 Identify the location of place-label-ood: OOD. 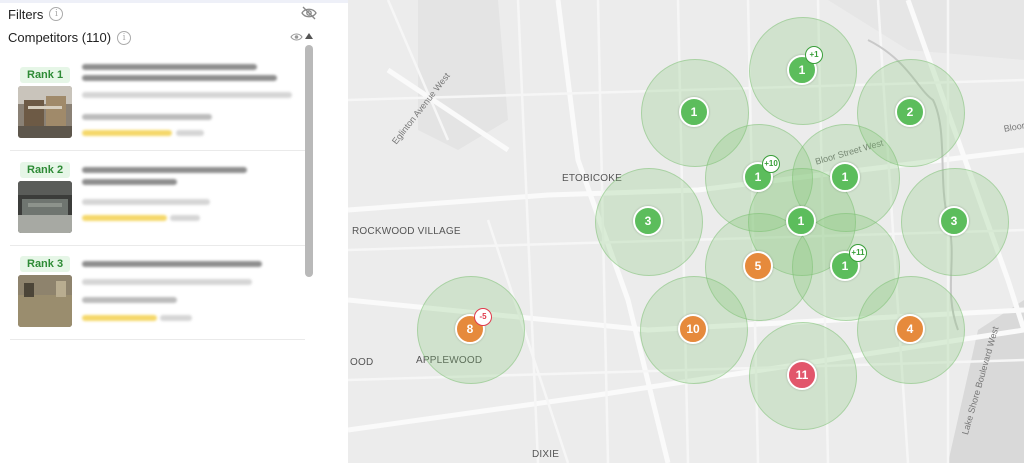
(362, 362).